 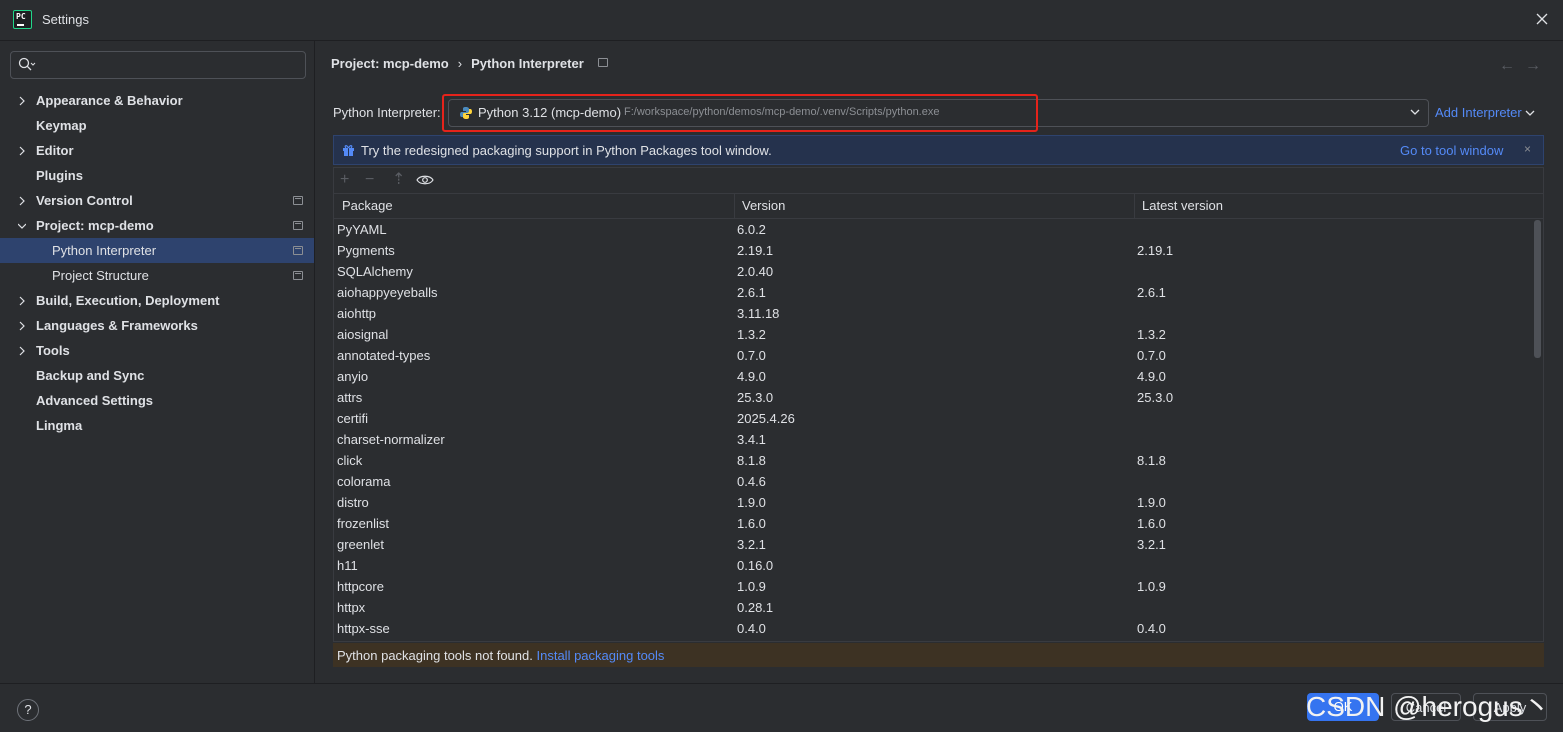 I want to click on version-cell: 6.0.2, so click(x=751, y=229).